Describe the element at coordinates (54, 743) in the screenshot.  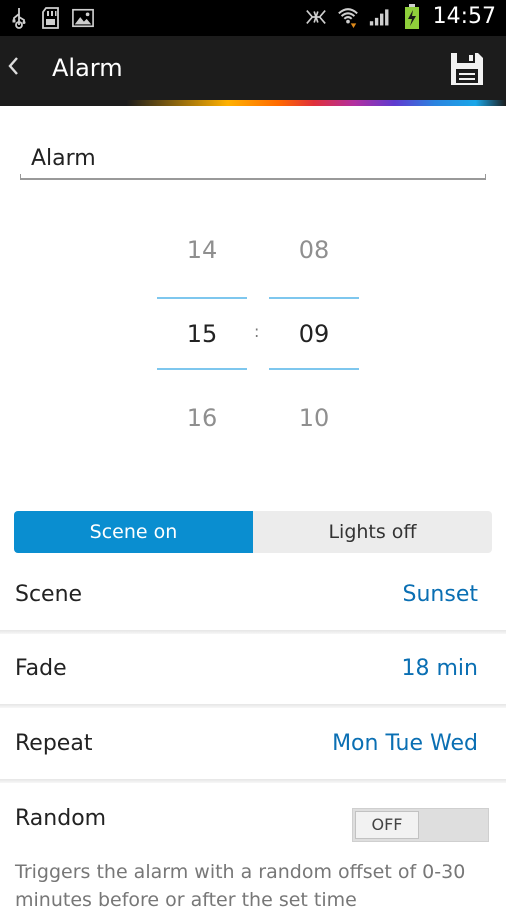
I see `repeat-label: Repeat` at that location.